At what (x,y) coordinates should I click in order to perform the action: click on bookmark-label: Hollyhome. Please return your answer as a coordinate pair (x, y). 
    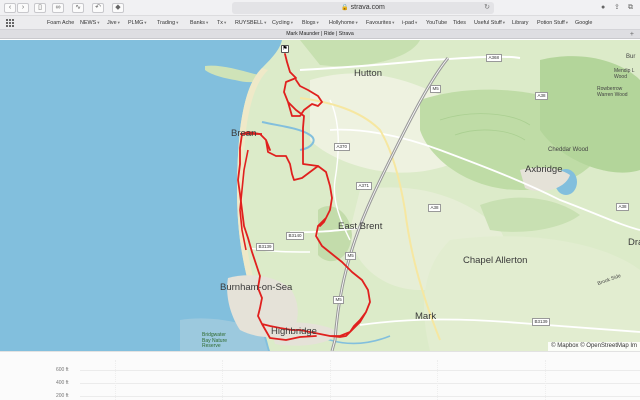
    Looking at the image, I should click on (342, 23).